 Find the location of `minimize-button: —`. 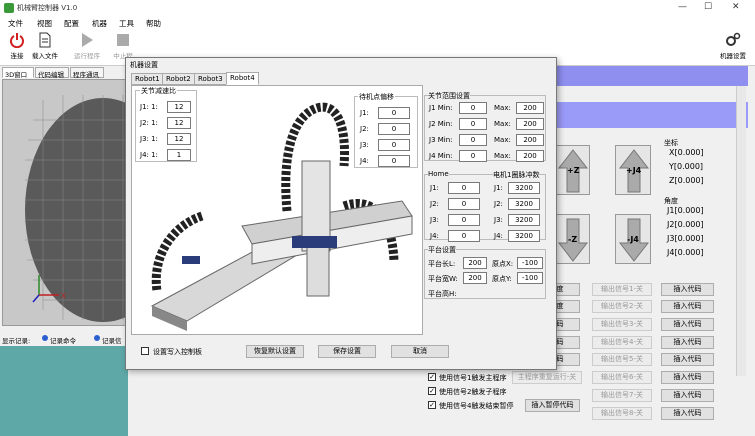

minimize-button: — is located at coordinates (682, 7).